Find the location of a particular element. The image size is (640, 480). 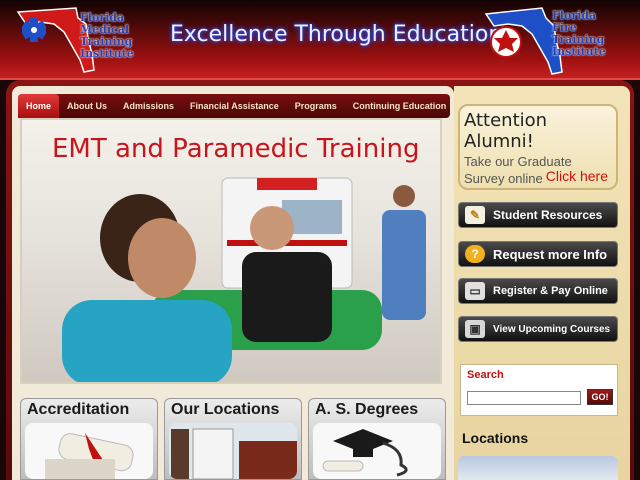

accreditation-box: Accreditation is located at coordinates (89, 439).